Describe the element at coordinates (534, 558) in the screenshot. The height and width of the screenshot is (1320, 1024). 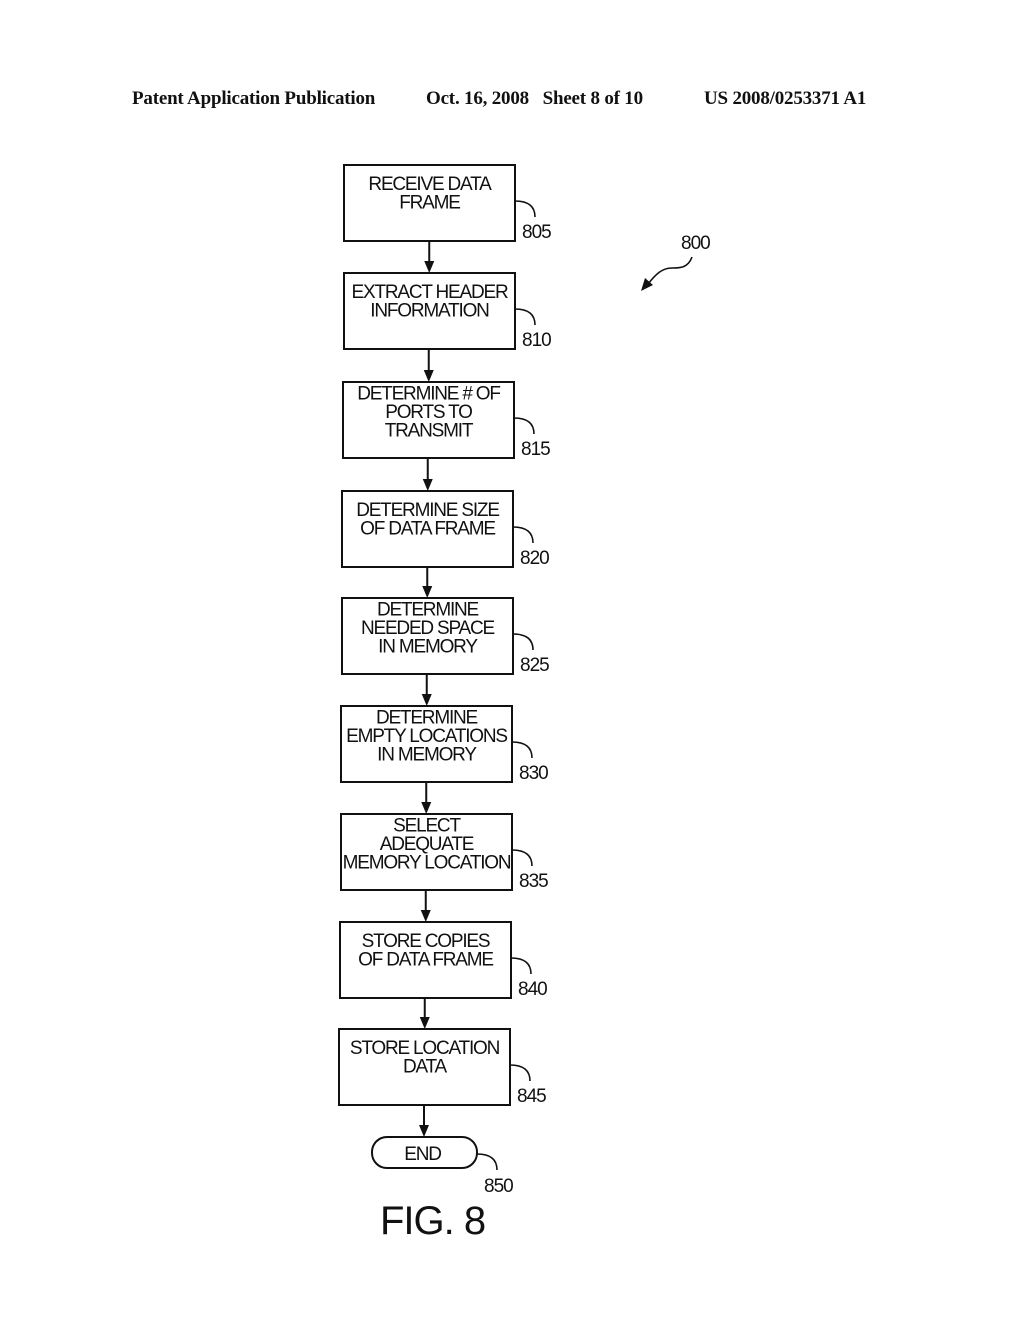
I see `step-reference-number: 820` at that location.